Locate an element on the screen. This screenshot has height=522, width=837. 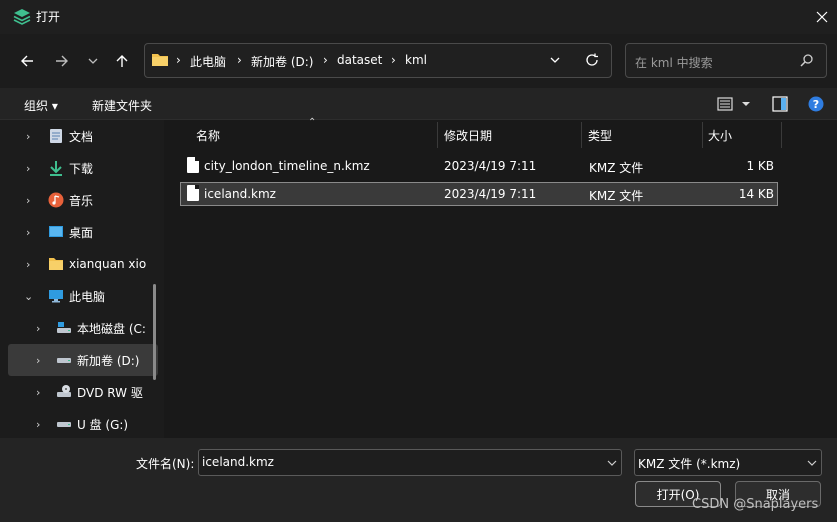
sort-ascending-icon: ⌃ is located at coordinates (312, 122).